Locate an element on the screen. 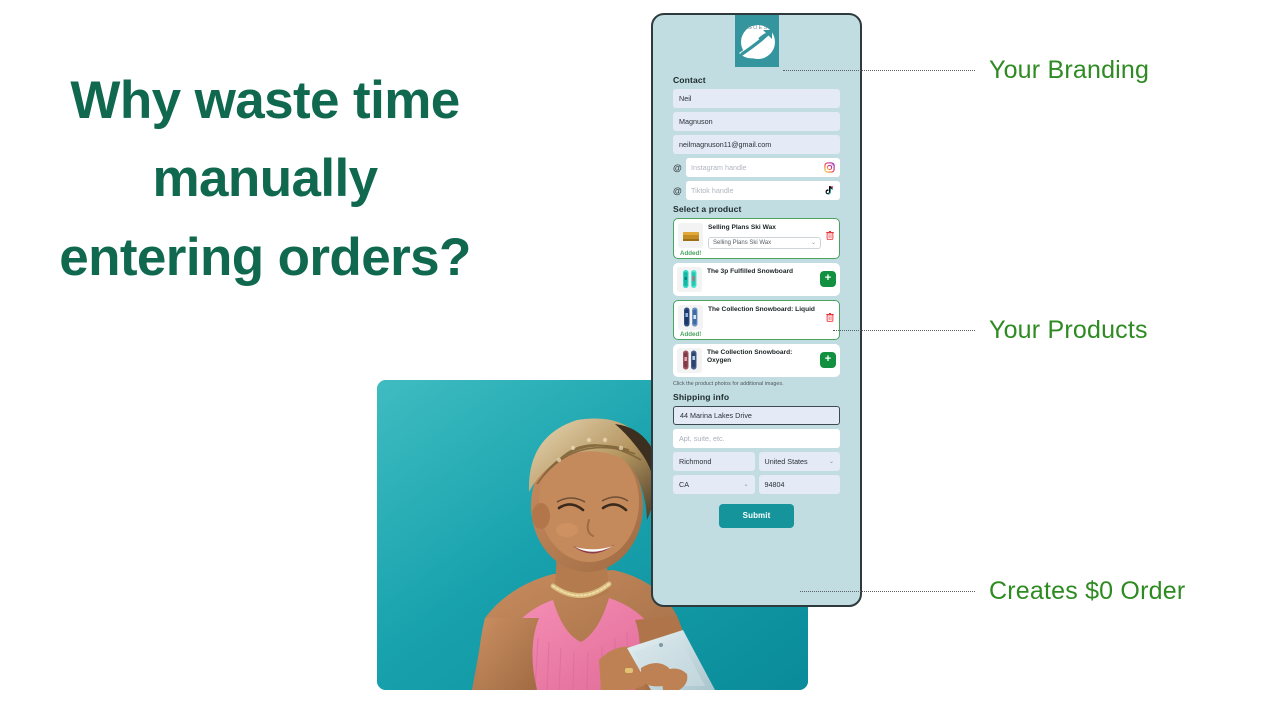  instagram-placeholder: Instagram handle is located at coordinates (719, 167).